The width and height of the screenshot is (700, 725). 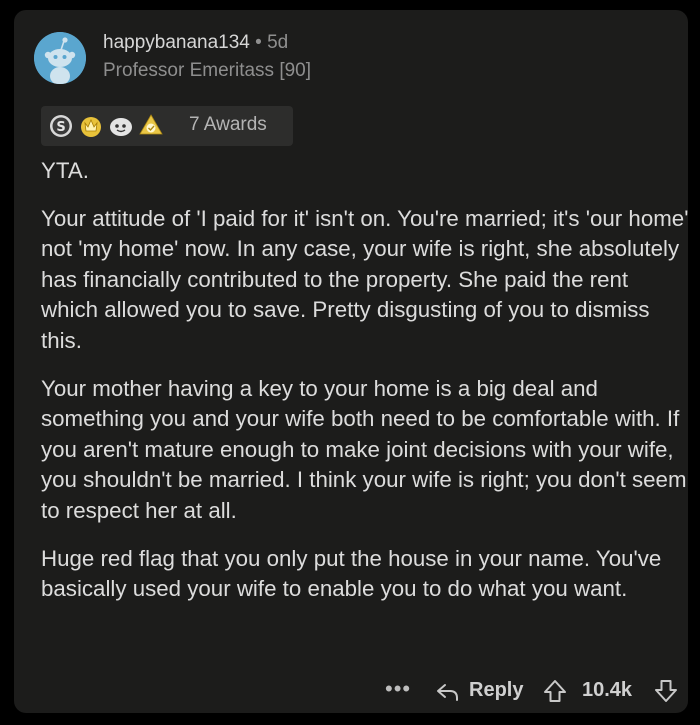 I want to click on helpful-award-icon, so click(x=151, y=124).